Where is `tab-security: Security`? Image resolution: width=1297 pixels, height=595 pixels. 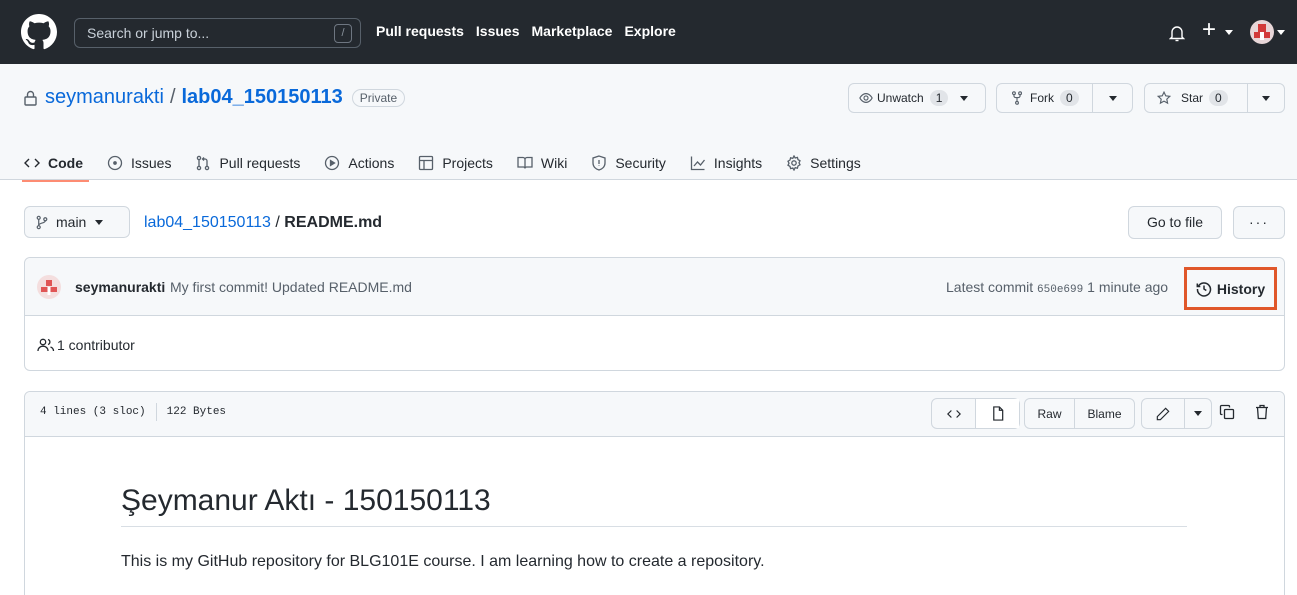
tab-security: Security is located at coordinates (628, 163).